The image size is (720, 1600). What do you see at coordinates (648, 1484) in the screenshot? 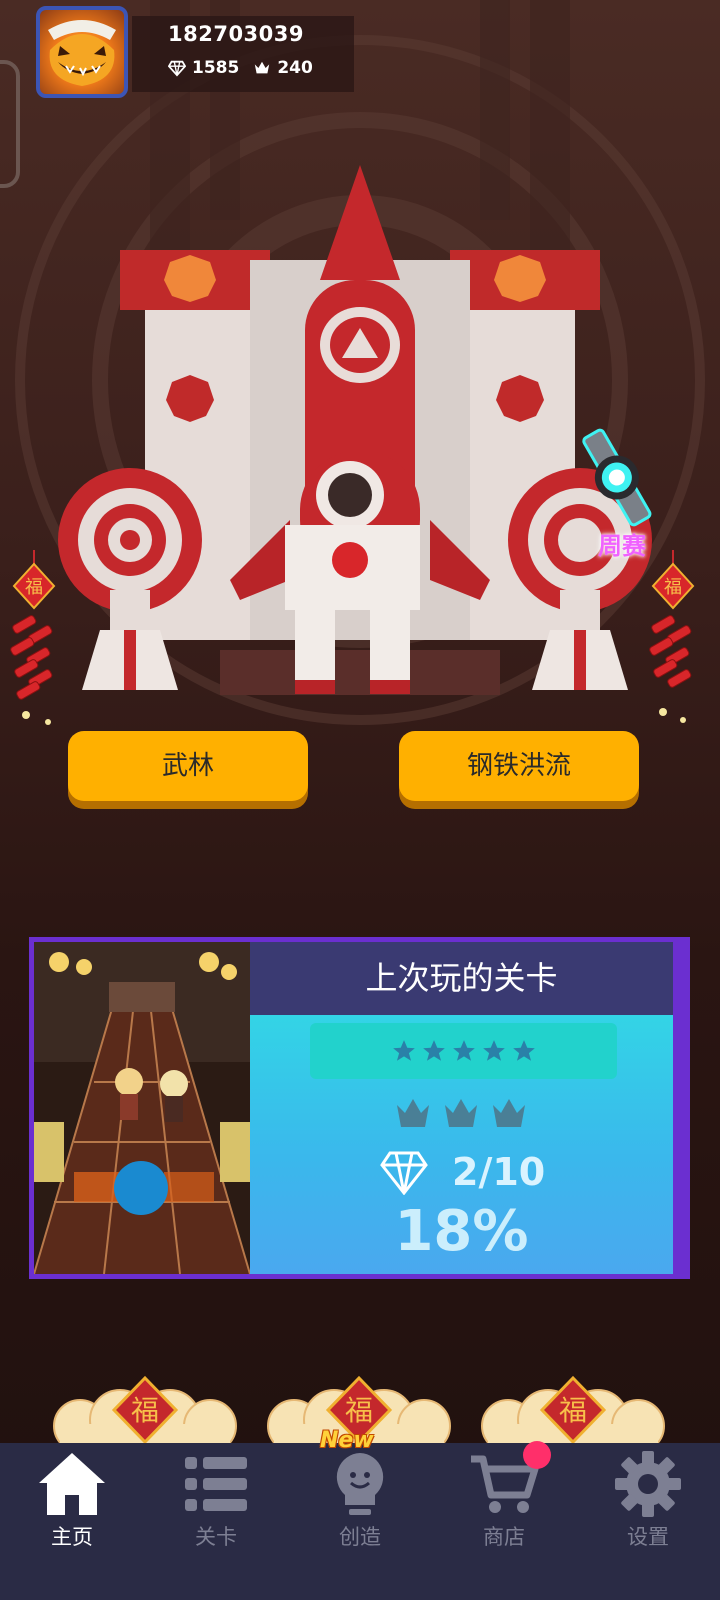
I see `gear-icon` at bounding box center [648, 1484].